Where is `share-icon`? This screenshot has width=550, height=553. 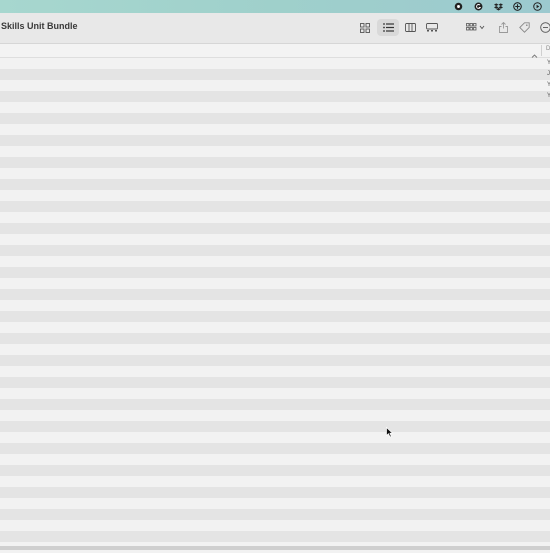 share-icon is located at coordinates (503, 27).